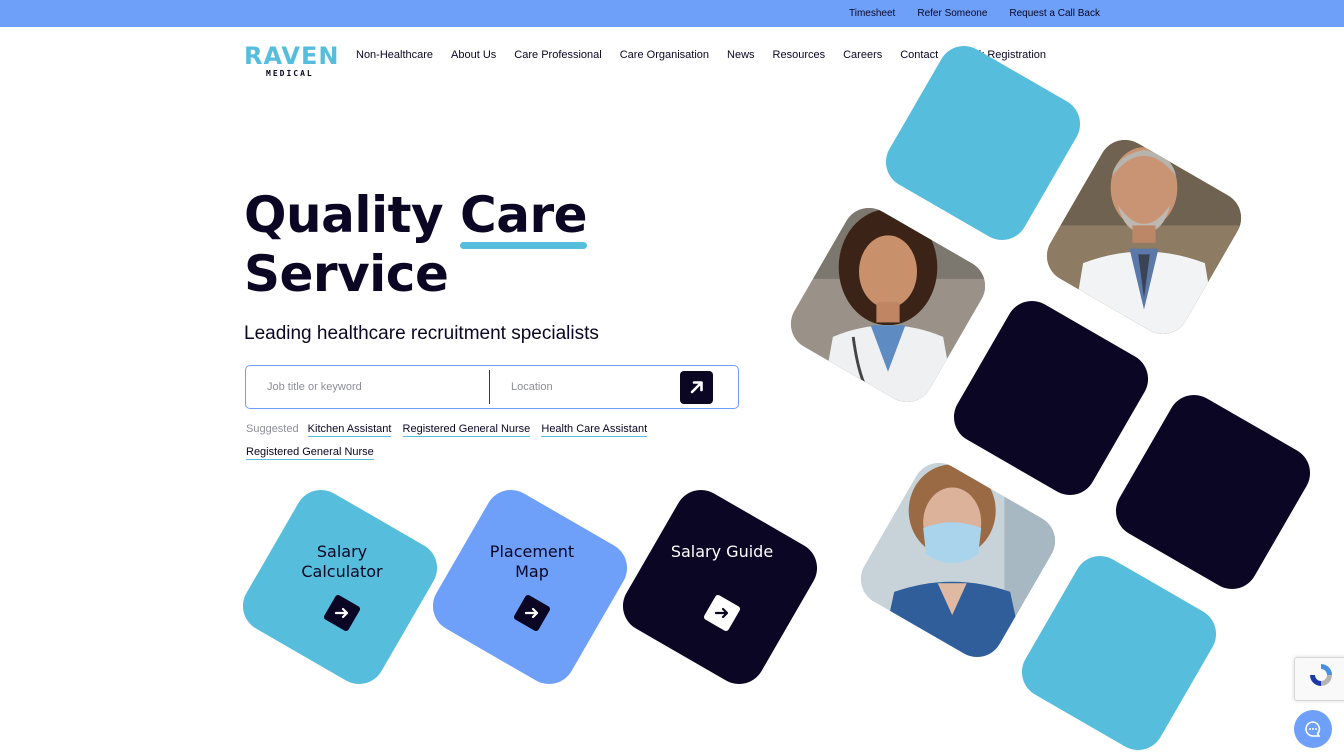  I want to click on salary-guide-line1: Salary Guide, so click(722, 551).